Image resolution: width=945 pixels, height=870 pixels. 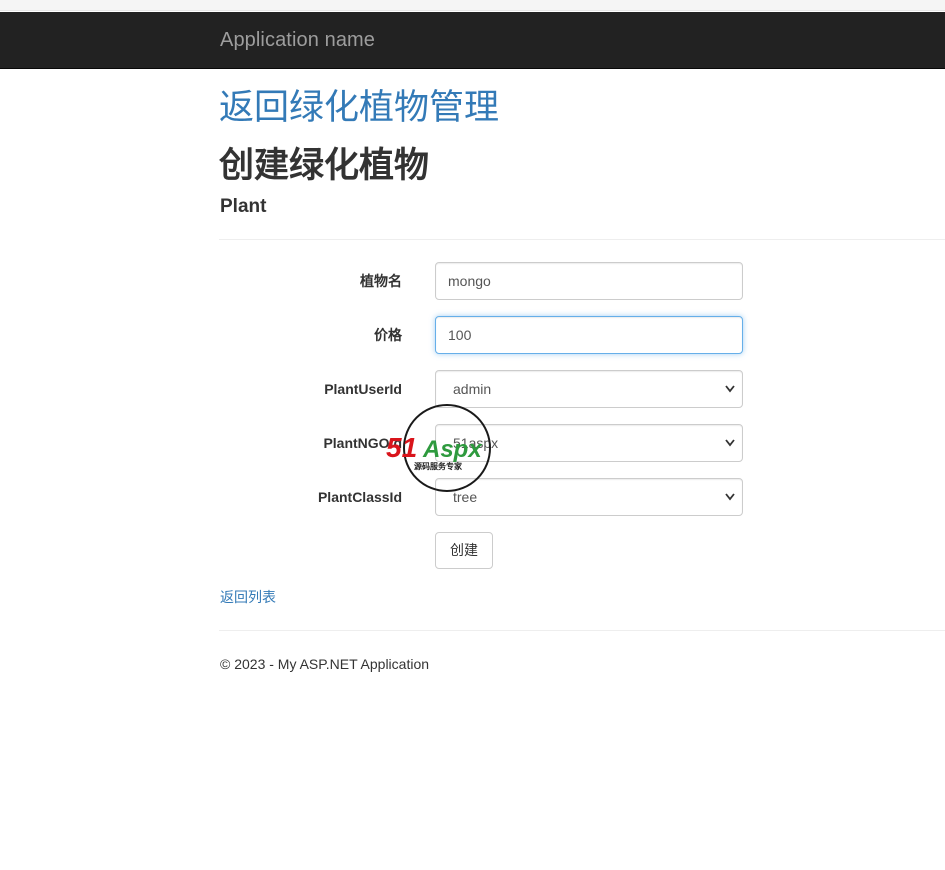 I want to click on divider, so click(x=582, y=239).